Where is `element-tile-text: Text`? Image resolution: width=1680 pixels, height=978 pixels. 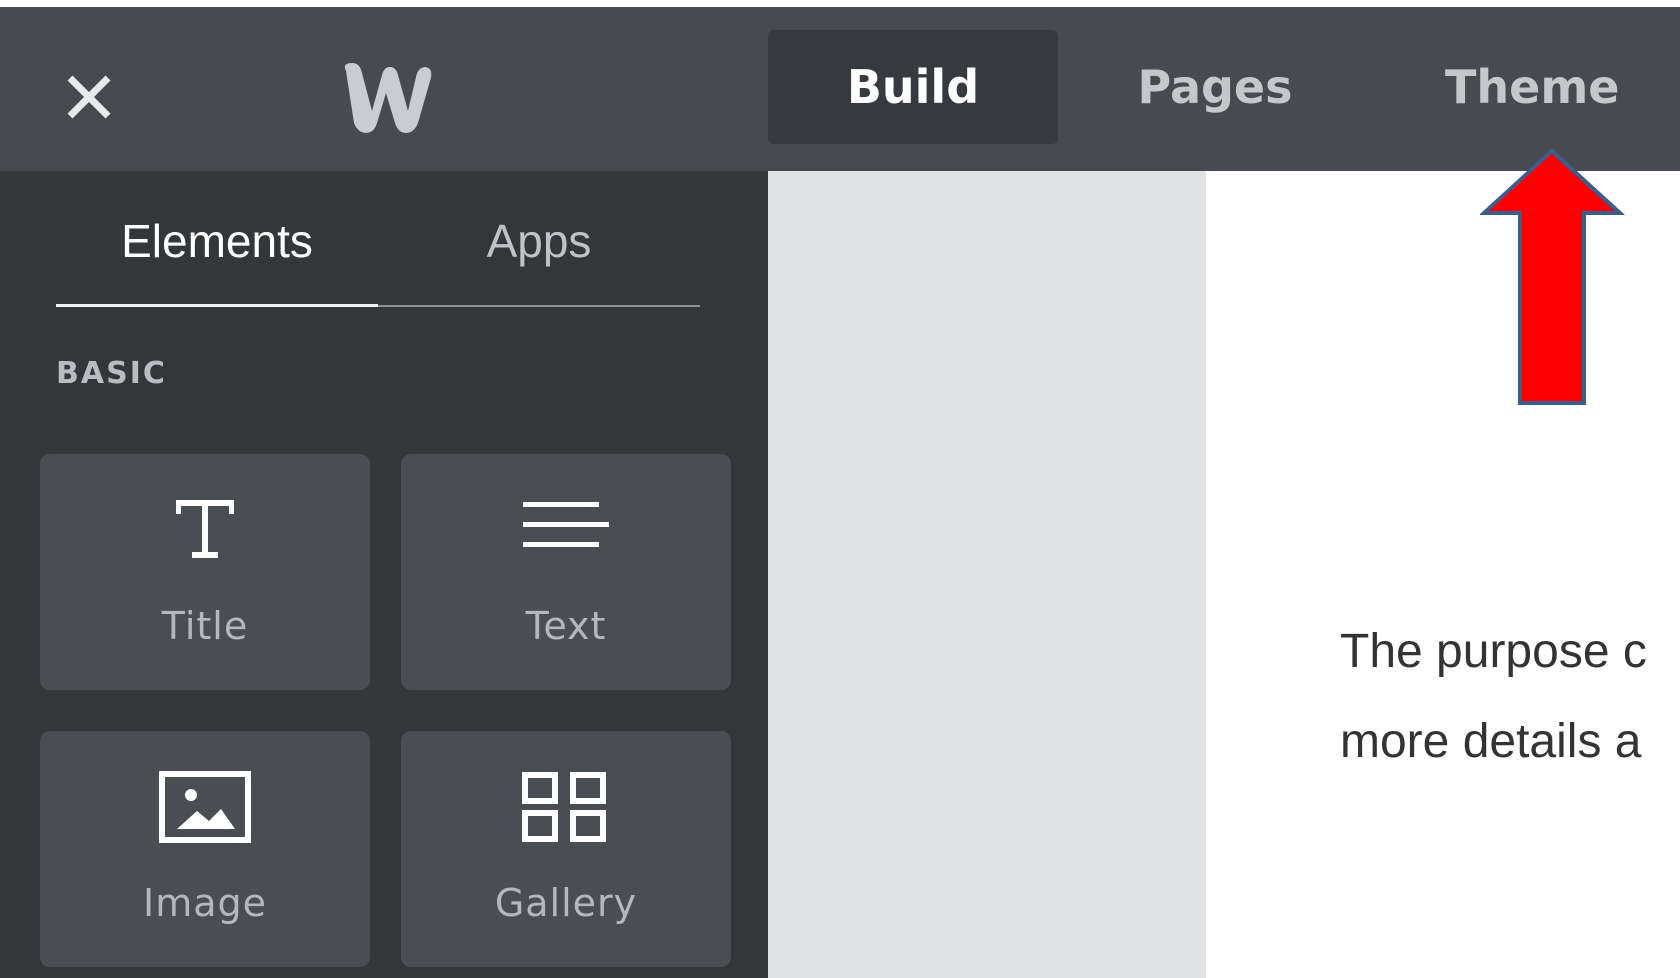
element-tile-text: Text is located at coordinates (566, 572).